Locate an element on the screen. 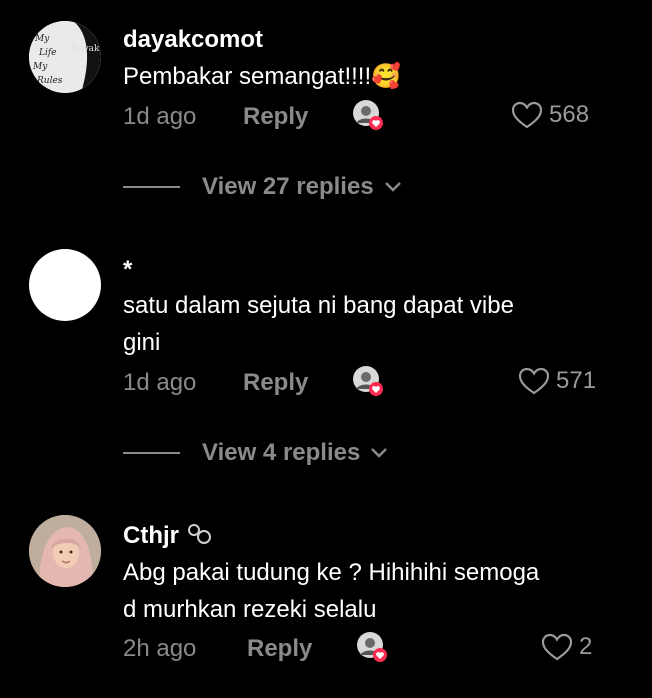 The height and width of the screenshot is (698, 652). svg-text: Life is located at coordinates (47, 53).